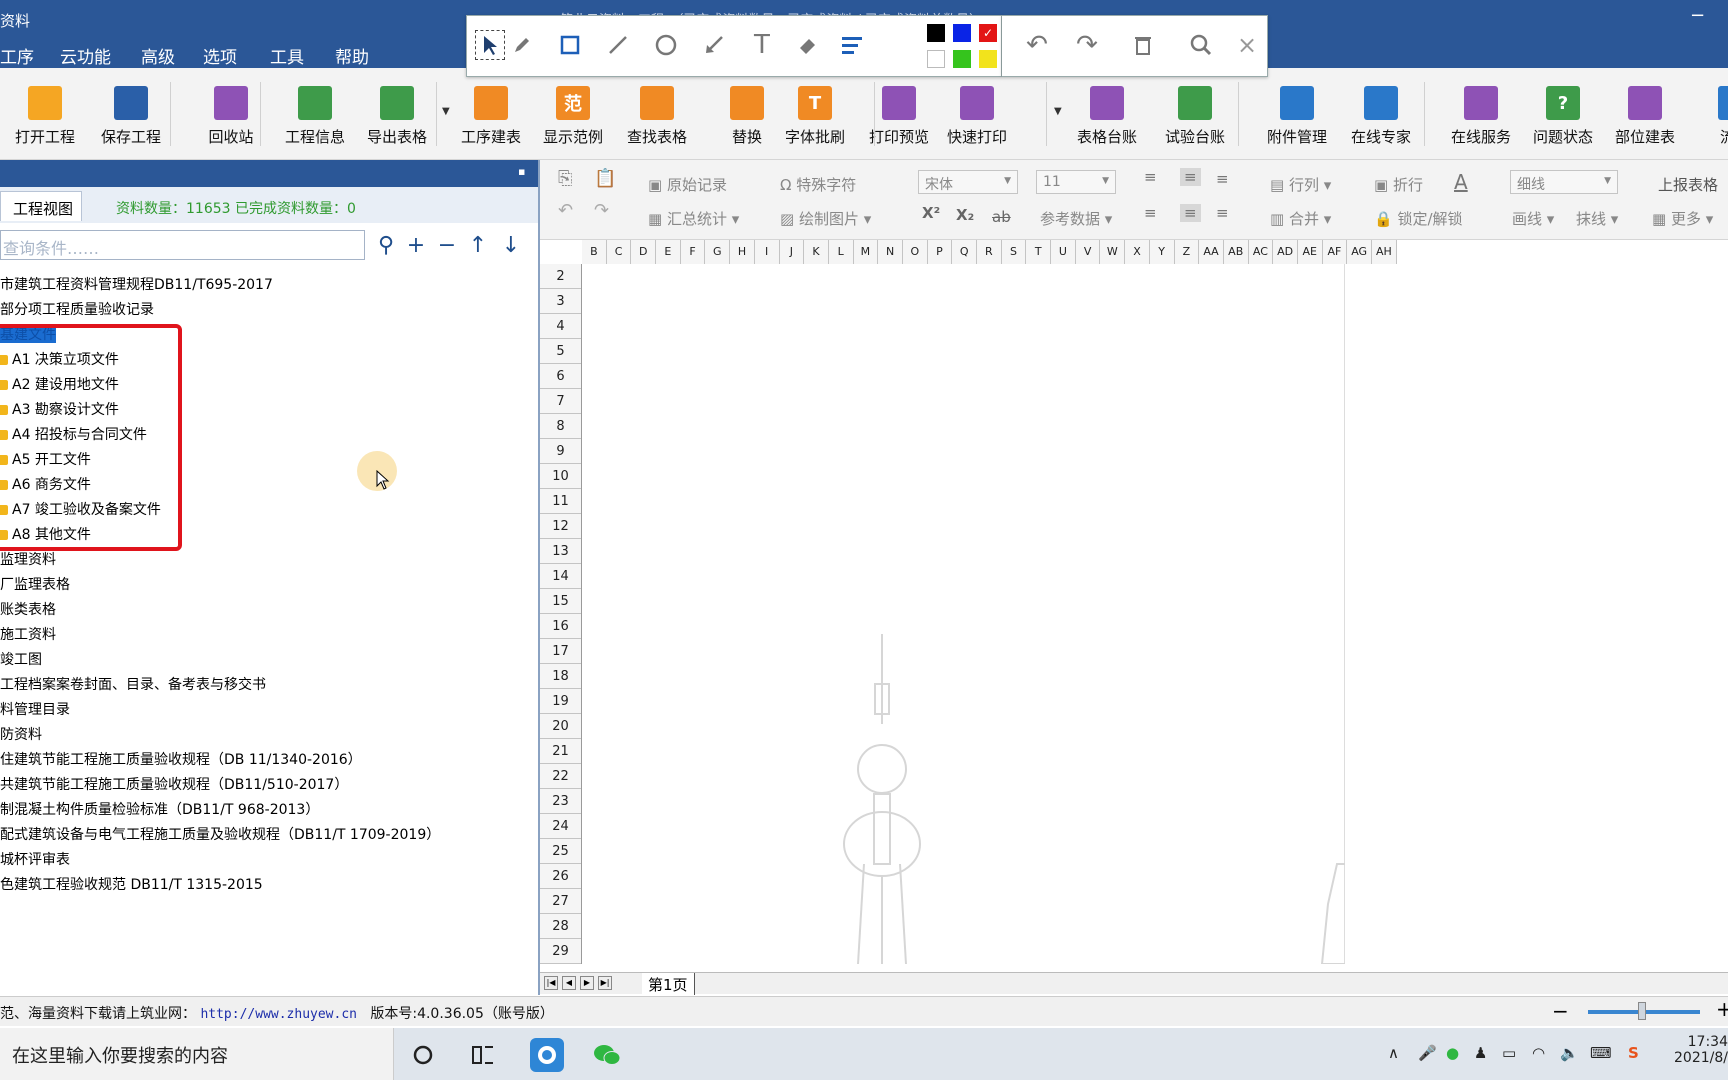 The image size is (1728, 1080). Describe the element at coordinates (197, 1054) in the screenshot. I see `taskbar-search: 在这里输入你要搜索的内容` at that location.